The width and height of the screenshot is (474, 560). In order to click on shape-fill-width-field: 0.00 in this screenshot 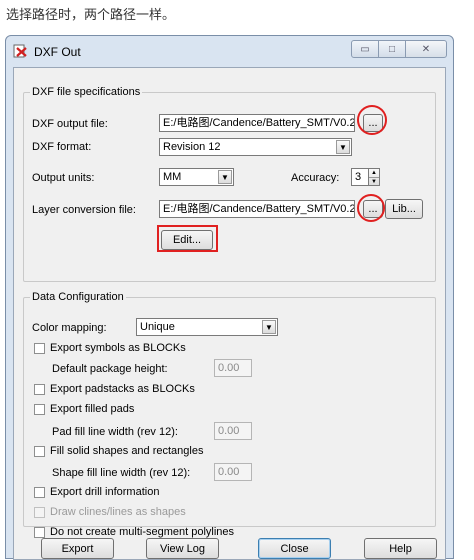, I will do `click(233, 472)`.